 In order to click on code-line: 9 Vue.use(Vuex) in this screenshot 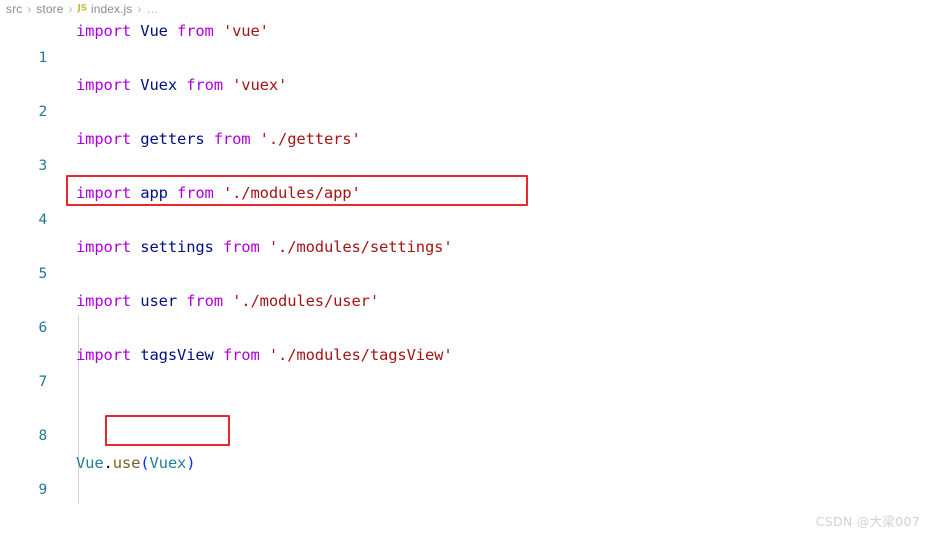, I will do `click(464, 474)`.